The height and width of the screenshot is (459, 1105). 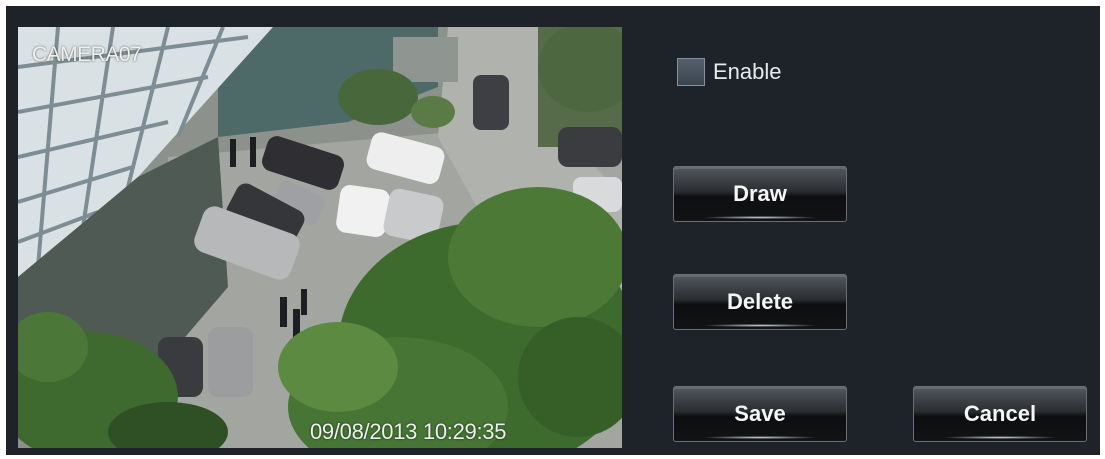 I want to click on cancel-button: Cancel, so click(x=1000, y=414).